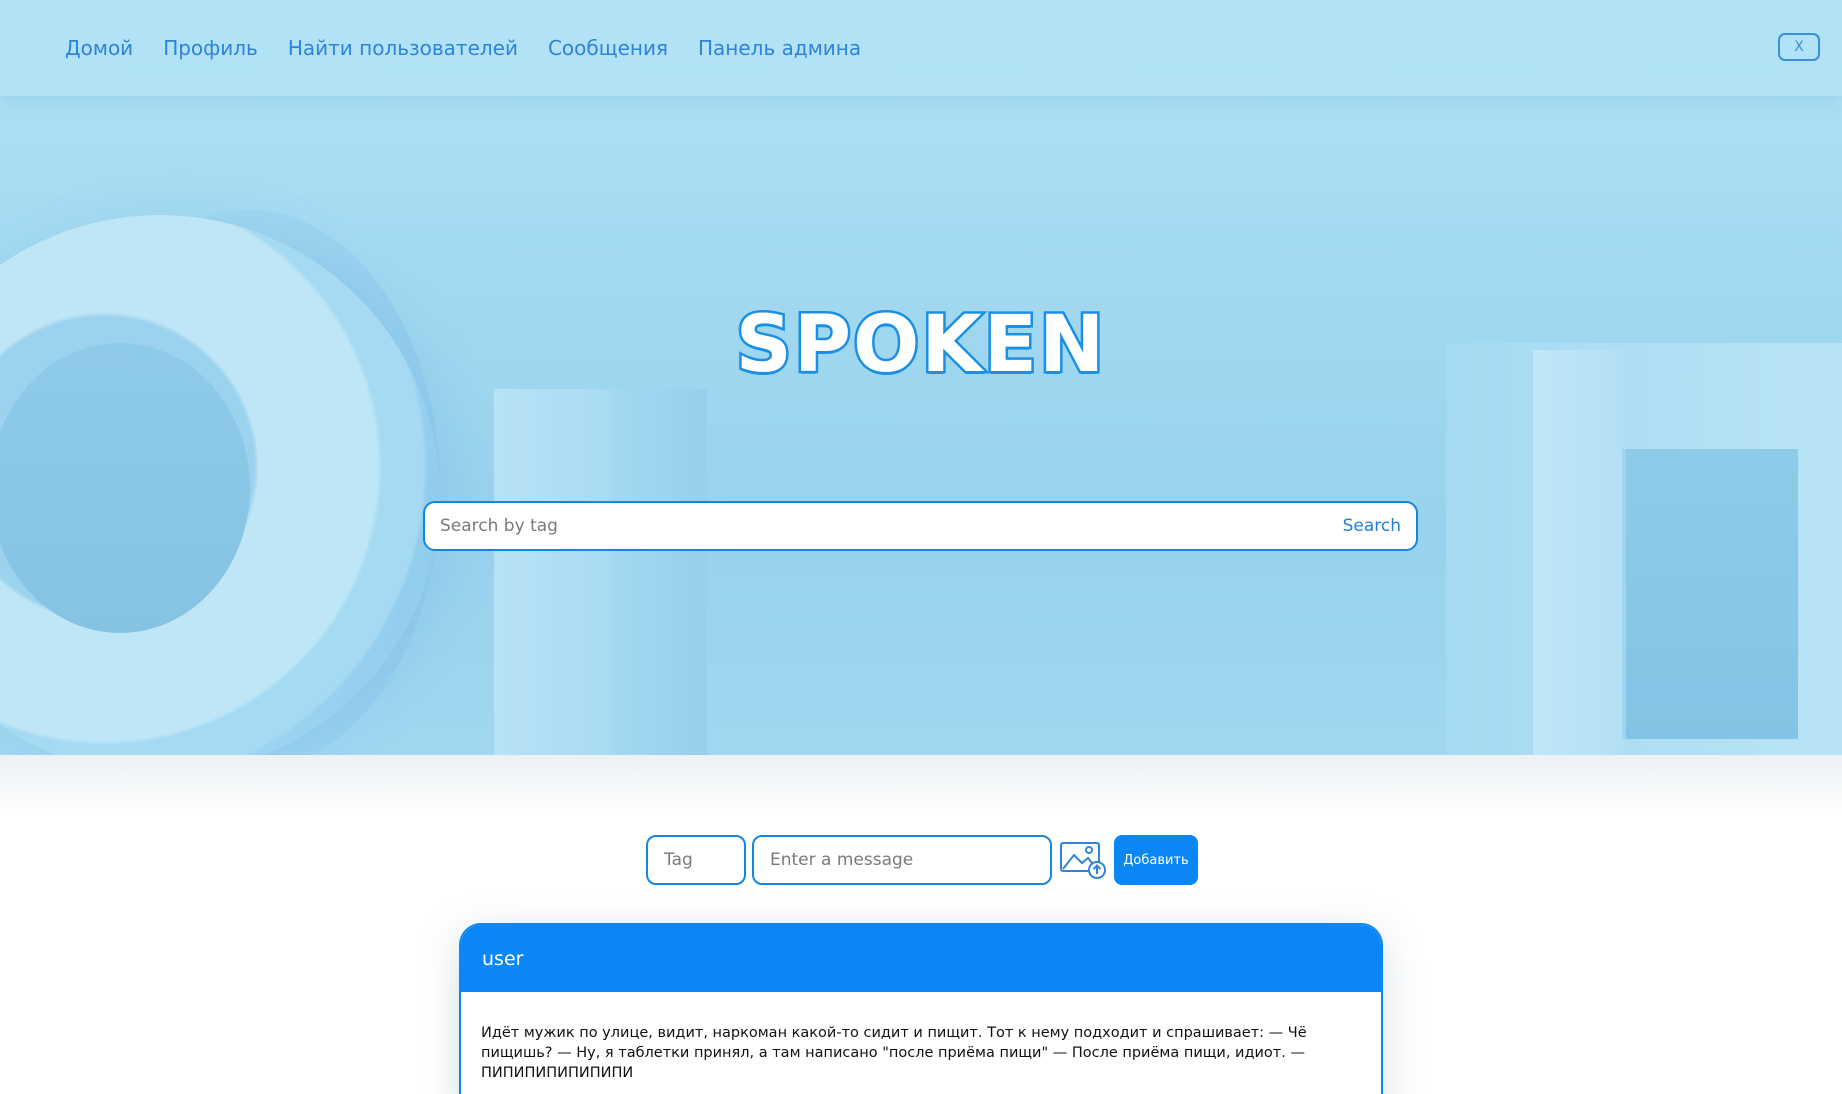 The width and height of the screenshot is (1842, 1094). What do you see at coordinates (921, 958) in the screenshot?
I see `post-author: user` at bounding box center [921, 958].